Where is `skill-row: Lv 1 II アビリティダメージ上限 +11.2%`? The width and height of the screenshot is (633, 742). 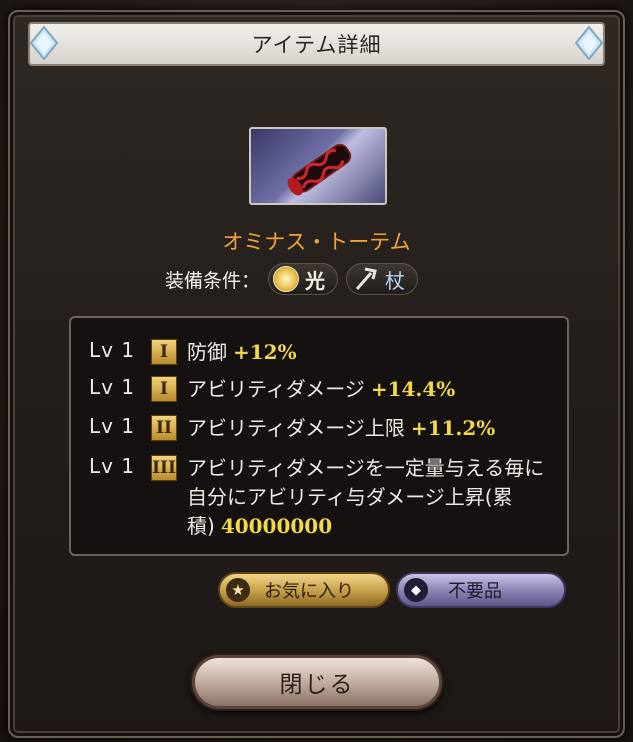 skill-row: Lv 1 II アビリティダメージ上限 +11.2% is located at coordinates (317, 428).